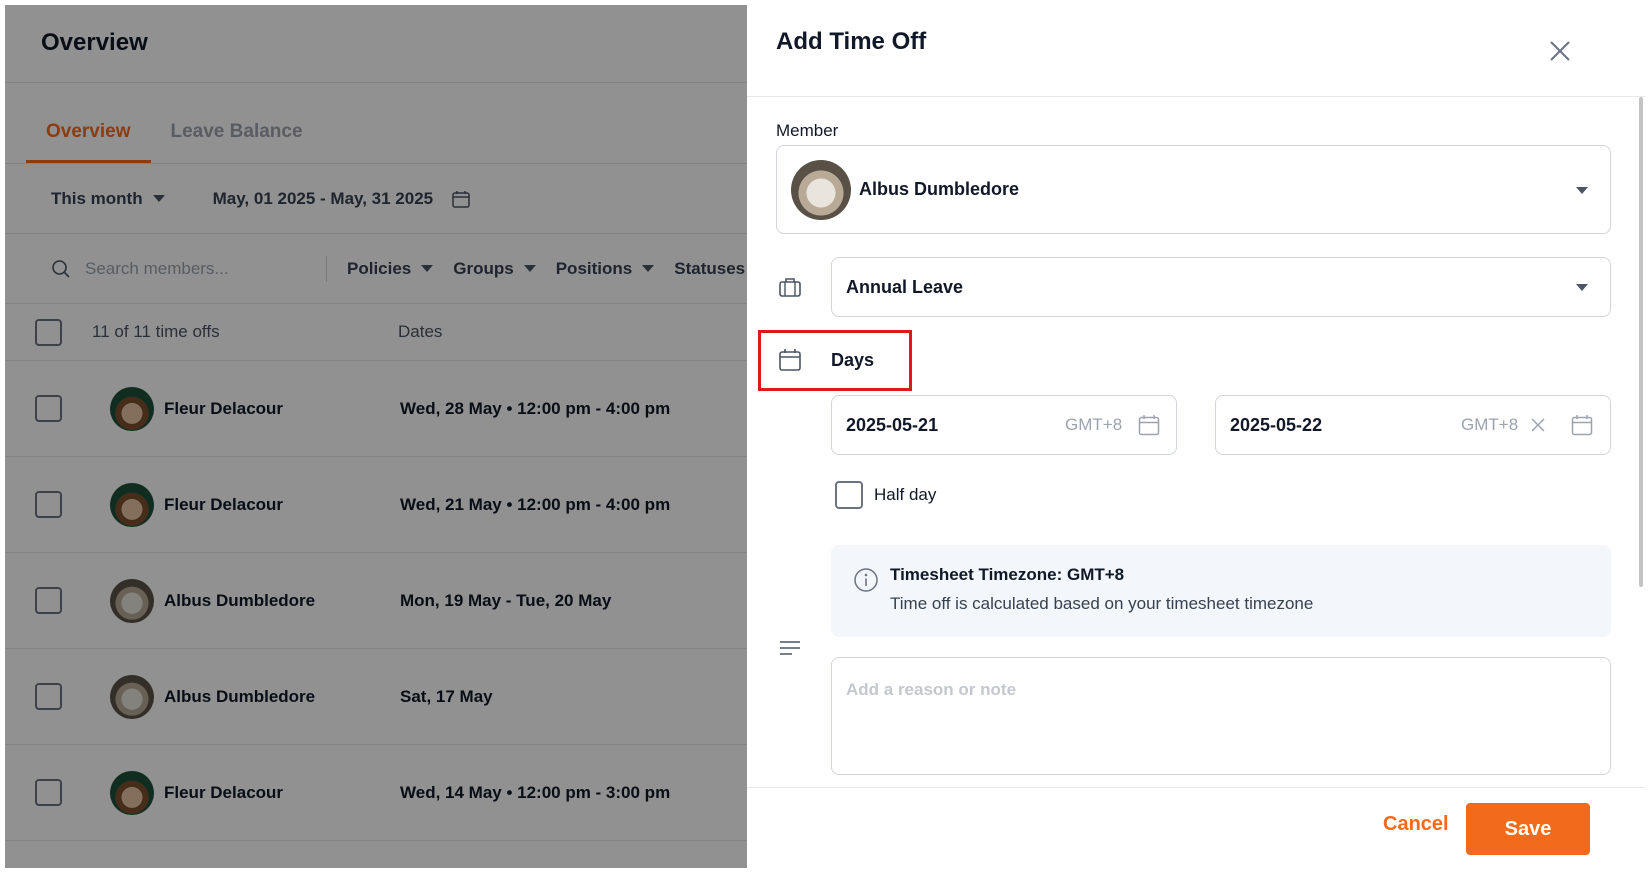 Image resolution: width=1650 pixels, height=873 pixels. I want to click on clear-icon, so click(1538, 425).